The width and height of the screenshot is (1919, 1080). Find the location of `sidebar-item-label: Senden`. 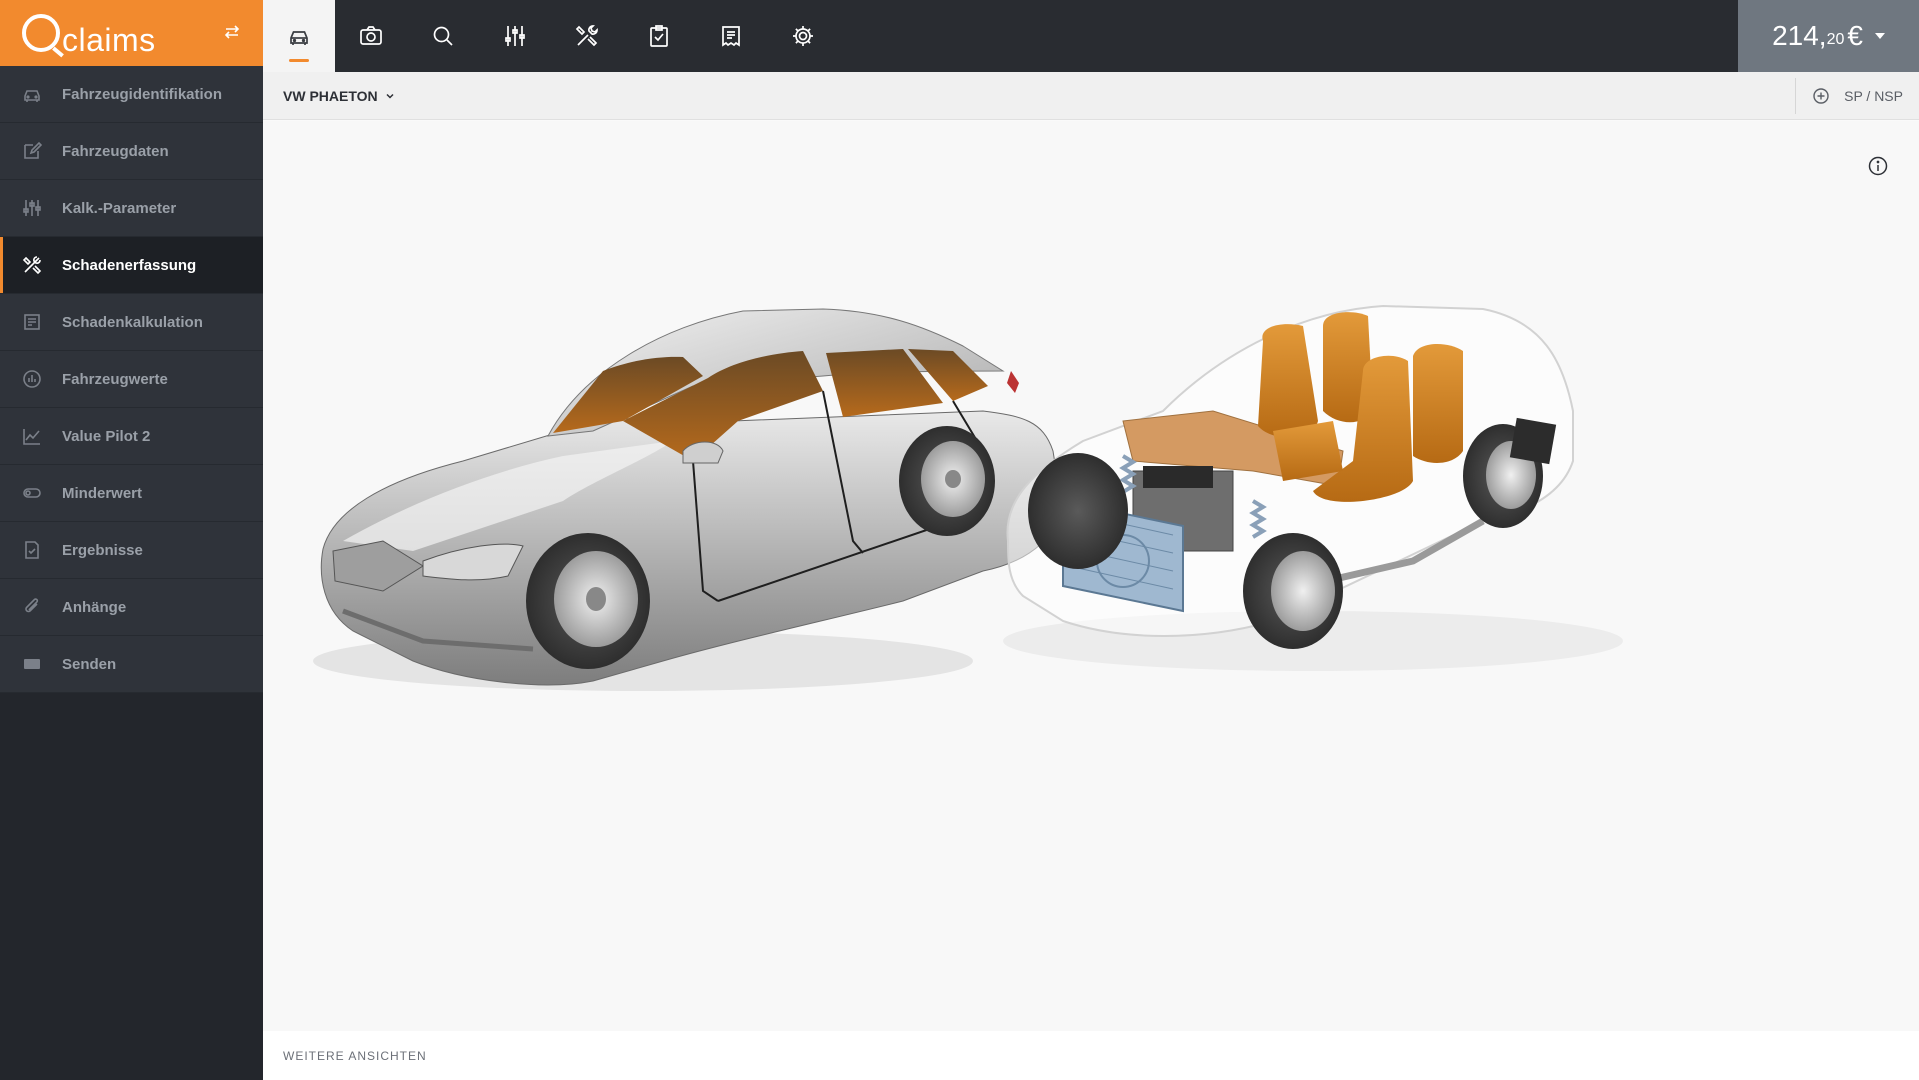

sidebar-item-label: Senden is located at coordinates (89, 664).